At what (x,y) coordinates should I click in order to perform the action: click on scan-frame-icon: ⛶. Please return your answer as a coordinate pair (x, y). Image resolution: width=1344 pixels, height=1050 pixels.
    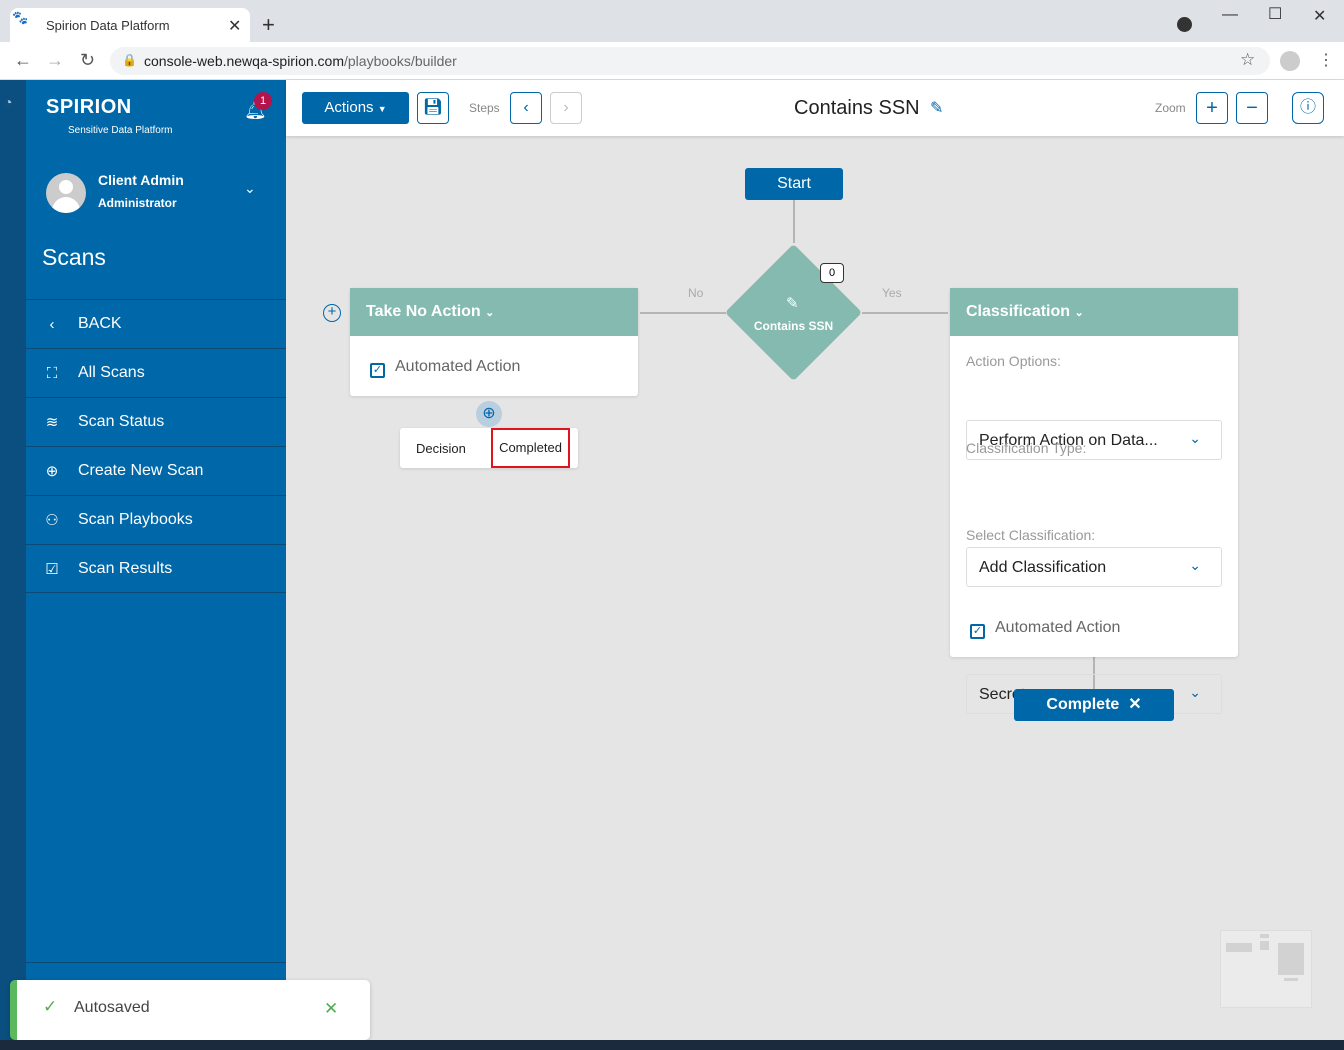
    Looking at the image, I should click on (52, 373).